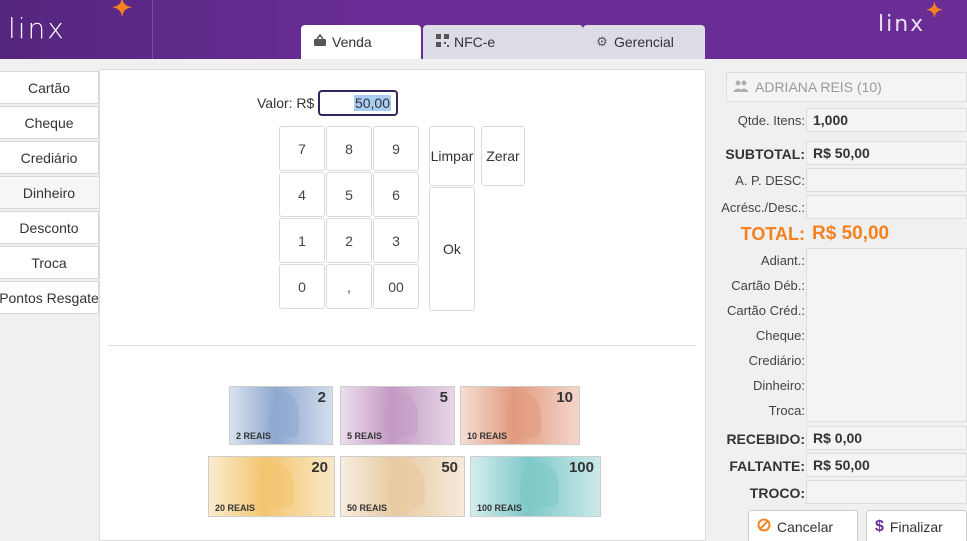 The image size is (967, 541). What do you see at coordinates (777, 493) in the screenshot?
I see `troco-label: TROCO:` at bounding box center [777, 493].